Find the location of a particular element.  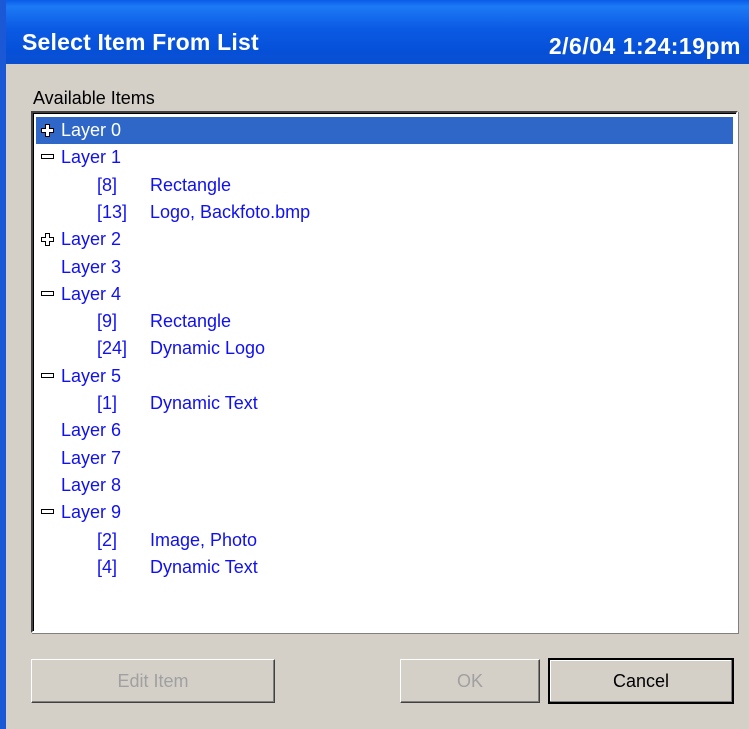

item-index: [2] is located at coordinates (107, 539).